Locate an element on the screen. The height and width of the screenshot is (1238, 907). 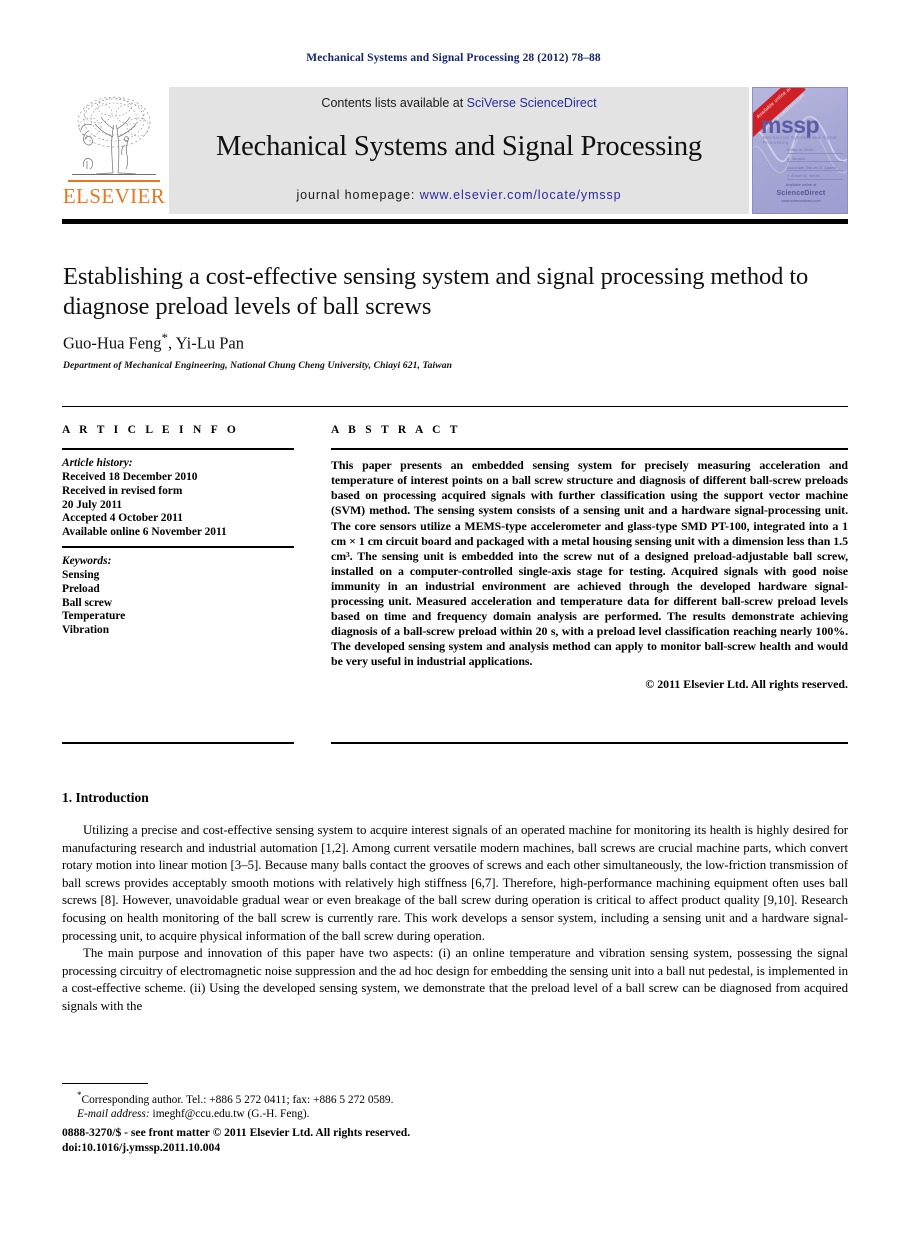
keyword-item: Preload is located at coordinates (81, 588).